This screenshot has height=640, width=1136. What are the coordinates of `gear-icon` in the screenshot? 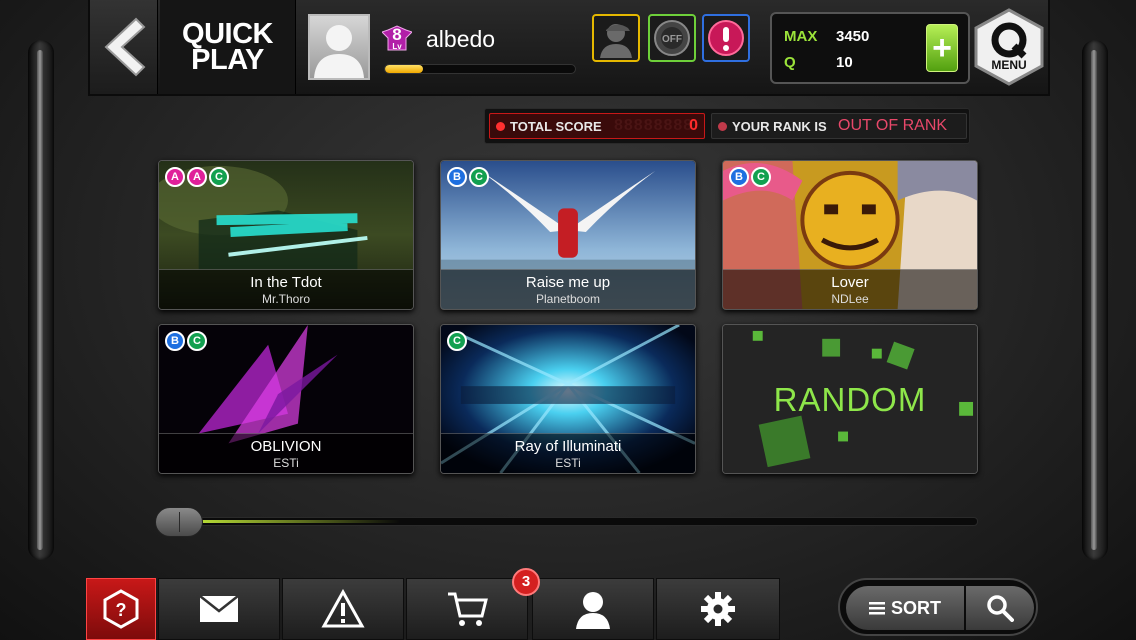 It's located at (718, 609).